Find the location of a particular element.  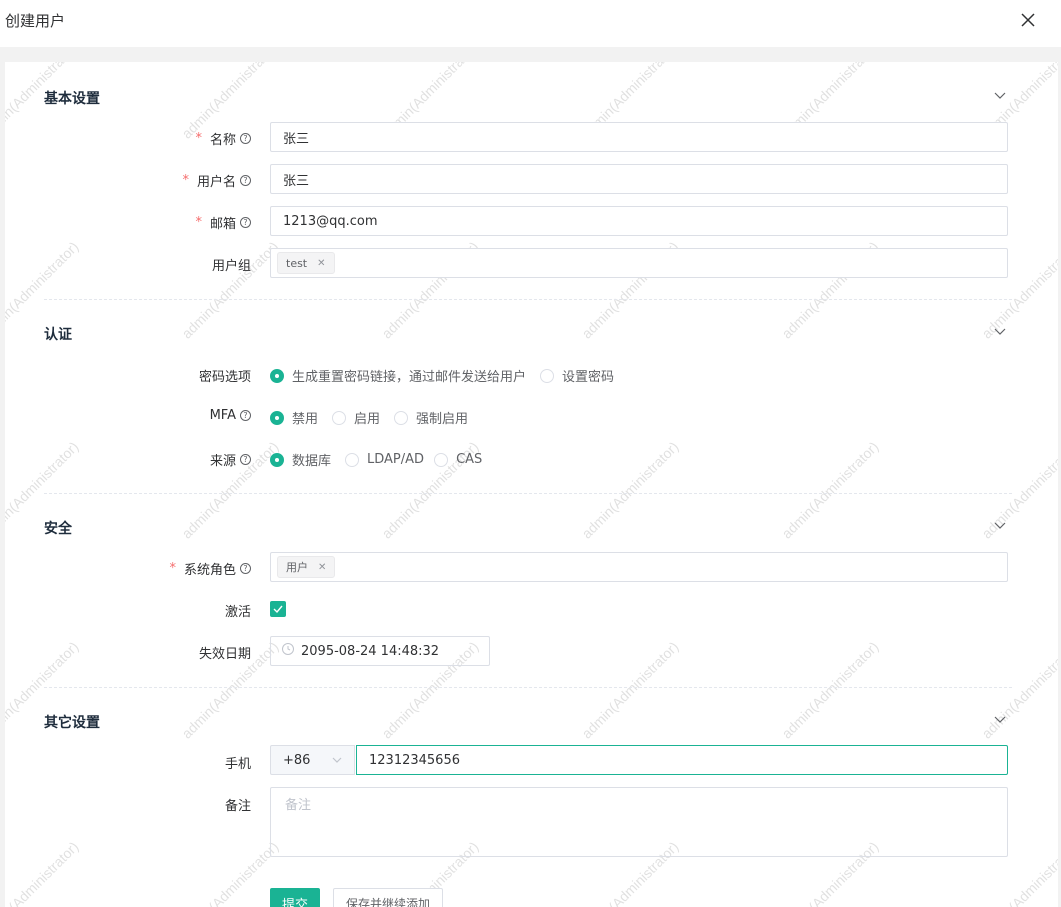

active-label: 激活 is located at coordinates (237, 612).